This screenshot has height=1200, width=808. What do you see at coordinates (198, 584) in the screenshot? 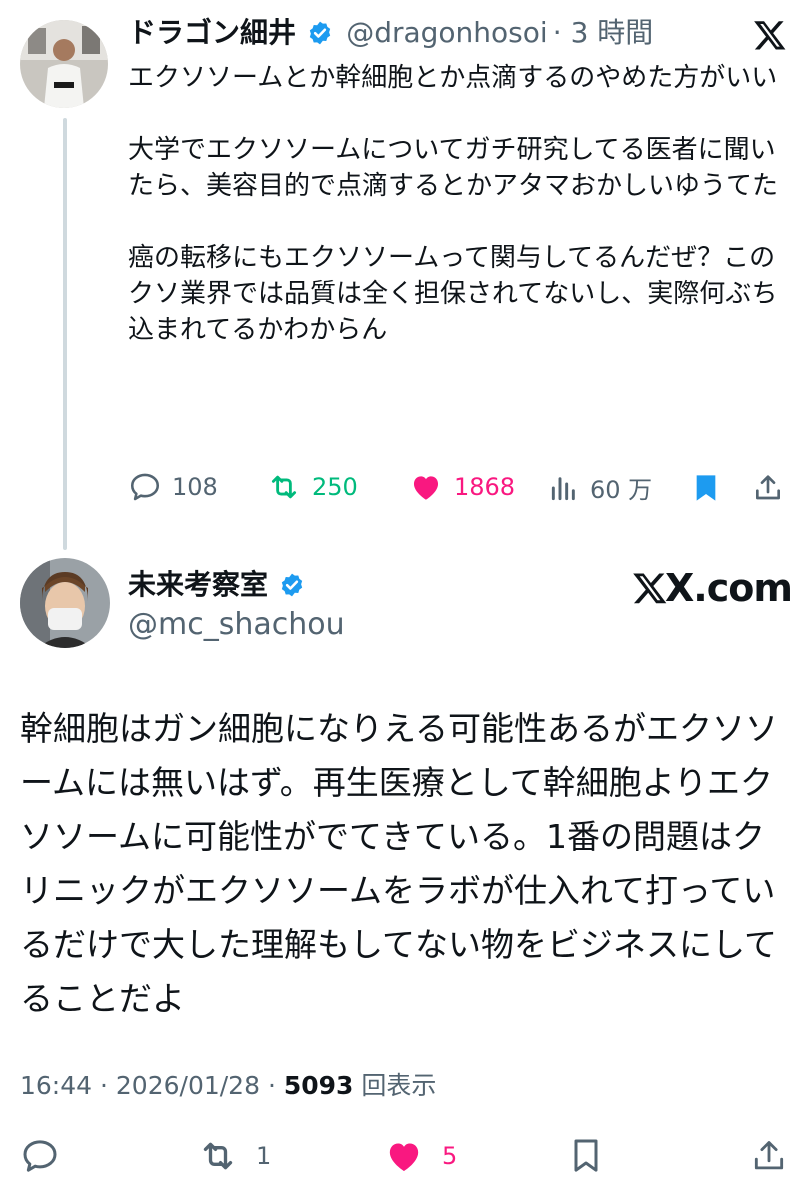
I see `author-name: 未来考察室` at bounding box center [198, 584].